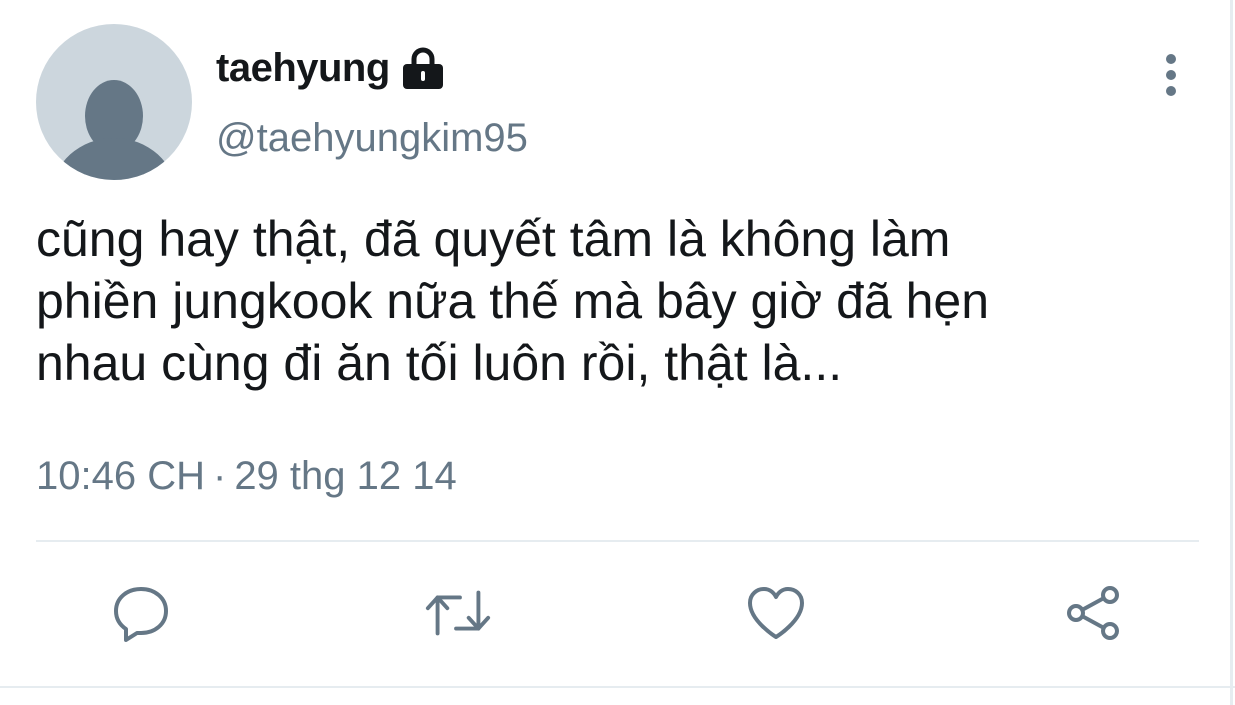 Image resolution: width=1235 pixels, height=705 pixels. I want to click on author-handle: @taehyungkim95, so click(372, 138).